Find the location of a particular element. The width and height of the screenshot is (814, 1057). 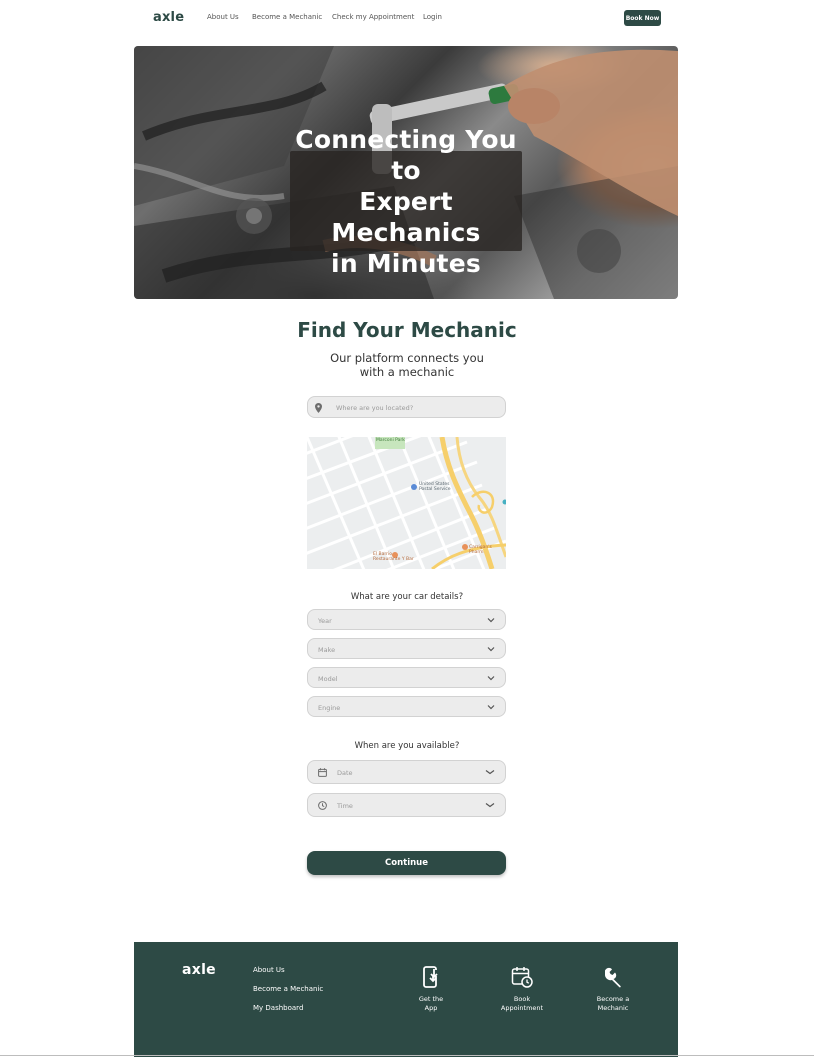

calendar-icon is located at coordinates (322, 772).